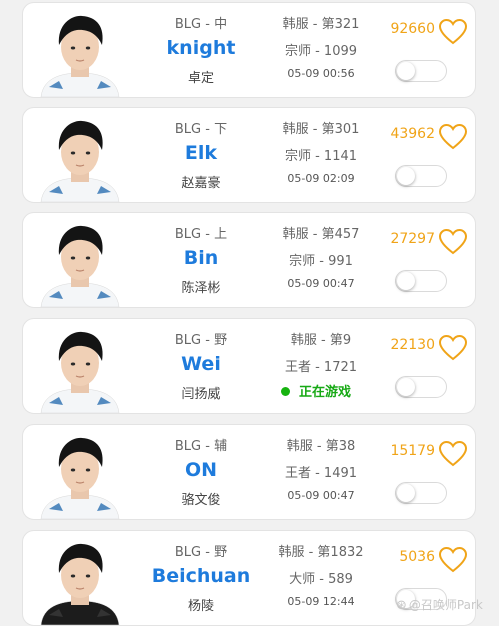  I want to click on player-ign: Bin, so click(201, 258).